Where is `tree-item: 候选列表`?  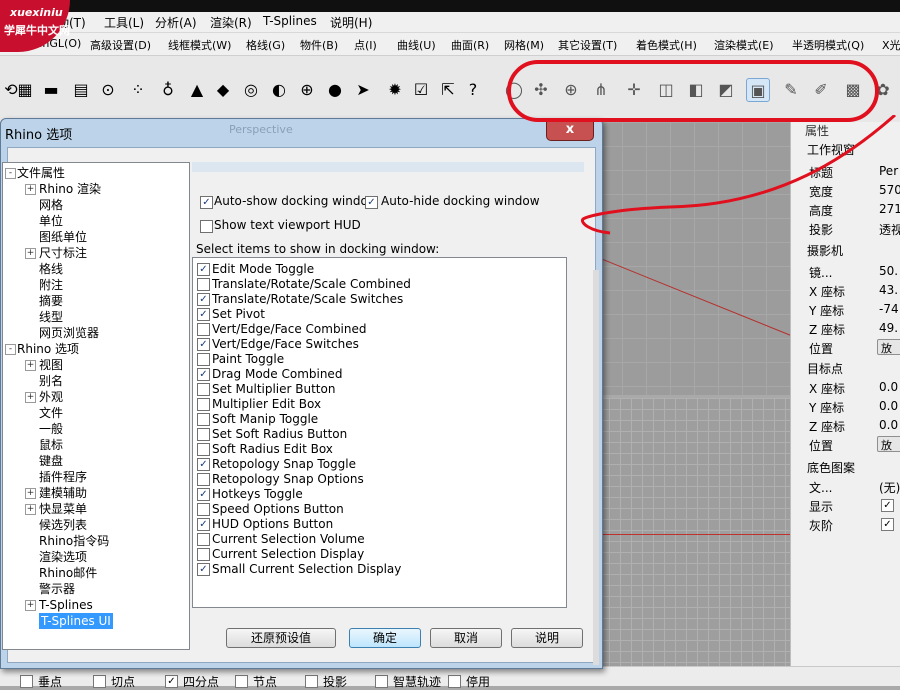 tree-item: 候选列表 is located at coordinates (63, 525).